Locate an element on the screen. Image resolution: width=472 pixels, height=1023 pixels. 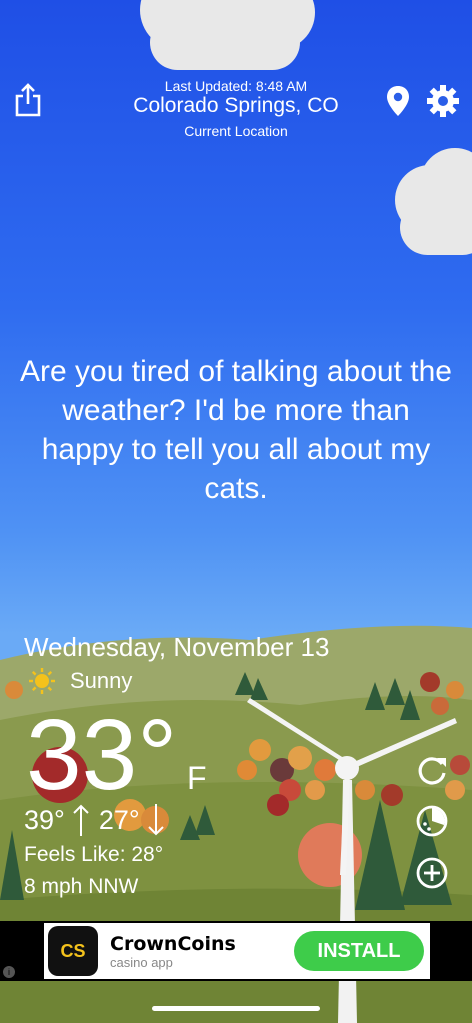
gear-icon is located at coordinates (443, 101).